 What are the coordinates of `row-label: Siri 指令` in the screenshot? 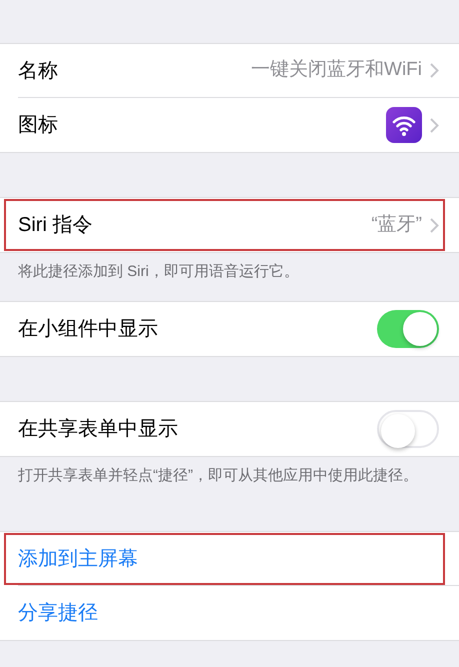 It's located at (55, 225).